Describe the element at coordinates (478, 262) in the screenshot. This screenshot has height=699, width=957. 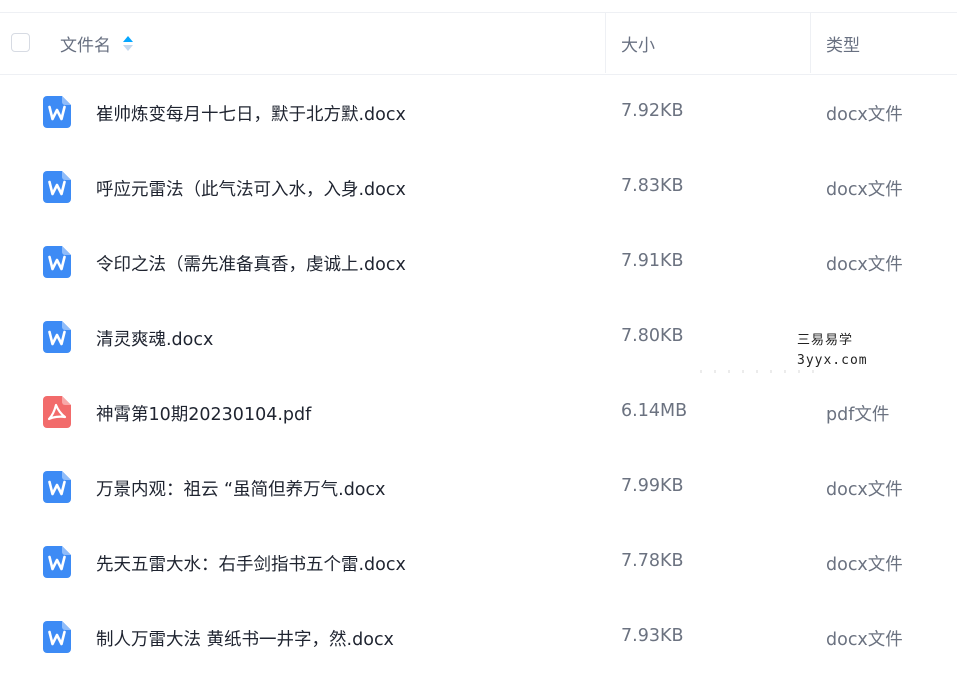
I see `file-row: 令印之法（需先准备真香，虔诚上.docx 7.91KB docx文件` at that location.